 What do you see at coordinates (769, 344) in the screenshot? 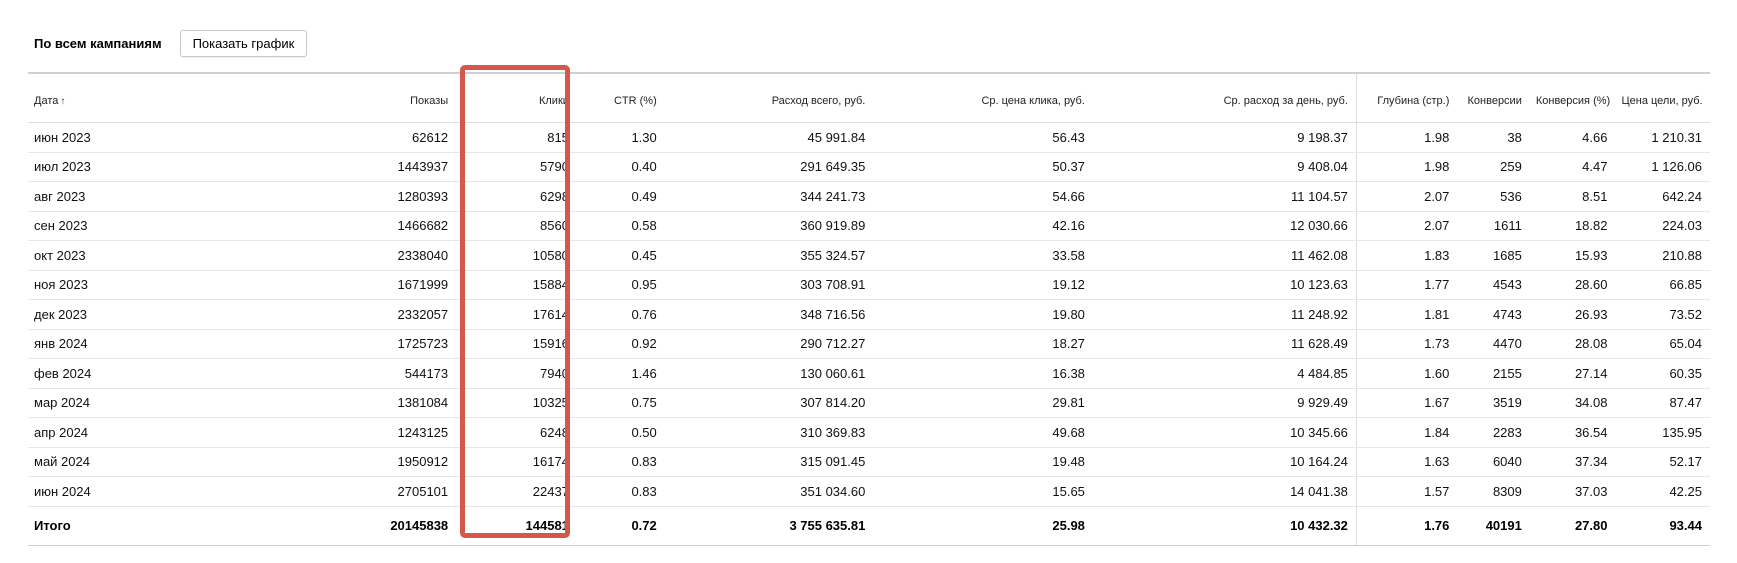
I see `cell-spend: 290 712.27` at bounding box center [769, 344].